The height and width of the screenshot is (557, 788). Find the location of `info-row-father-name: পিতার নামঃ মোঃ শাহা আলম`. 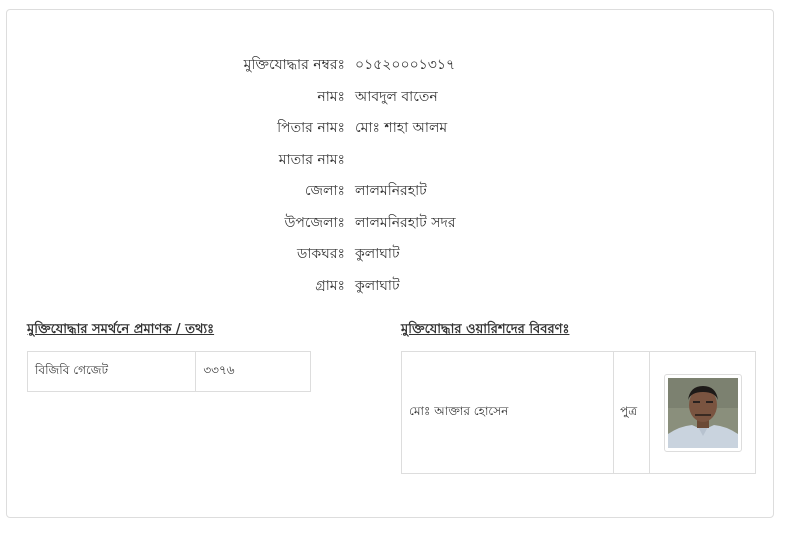

info-row-father-name: পিতার নামঃ মোঃ শাহা আলম is located at coordinates (391, 128).